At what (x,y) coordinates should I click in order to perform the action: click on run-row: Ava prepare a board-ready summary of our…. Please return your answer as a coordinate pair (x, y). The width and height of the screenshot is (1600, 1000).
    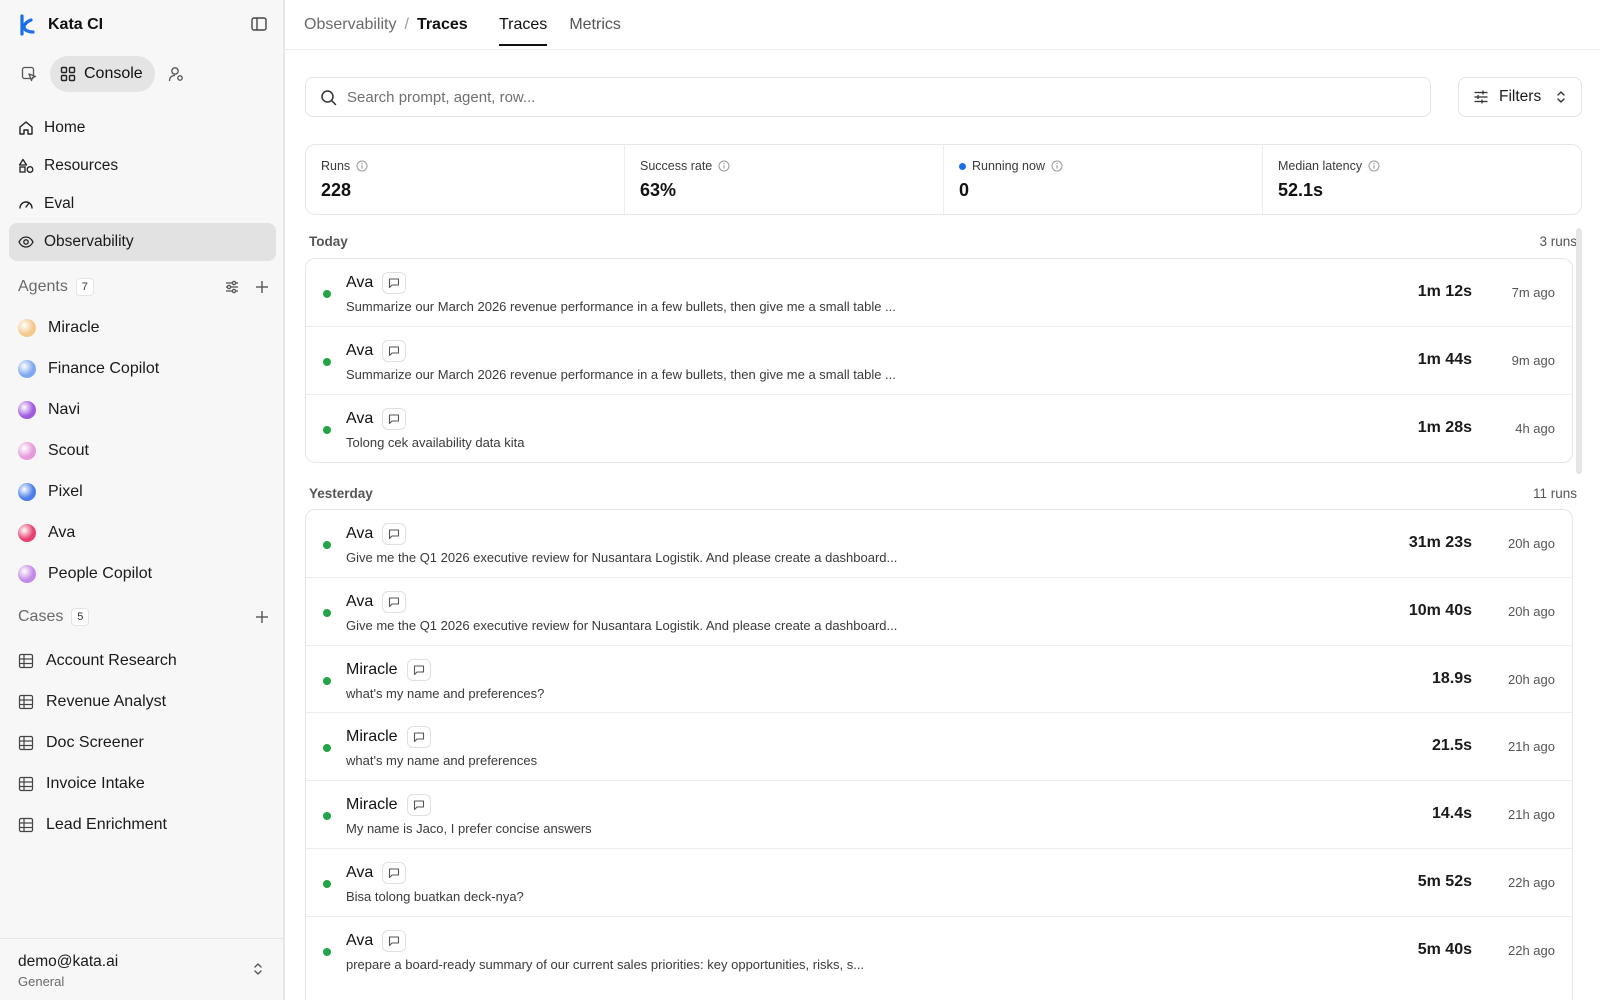
    Looking at the image, I should click on (939, 951).